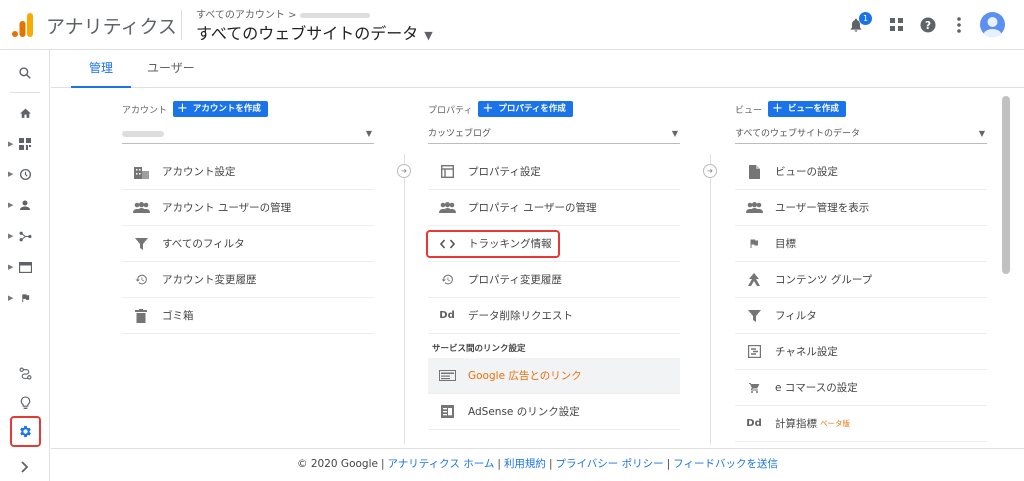  Describe the element at coordinates (749, 110) in the screenshot. I see `view-label: ビュー` at that location.